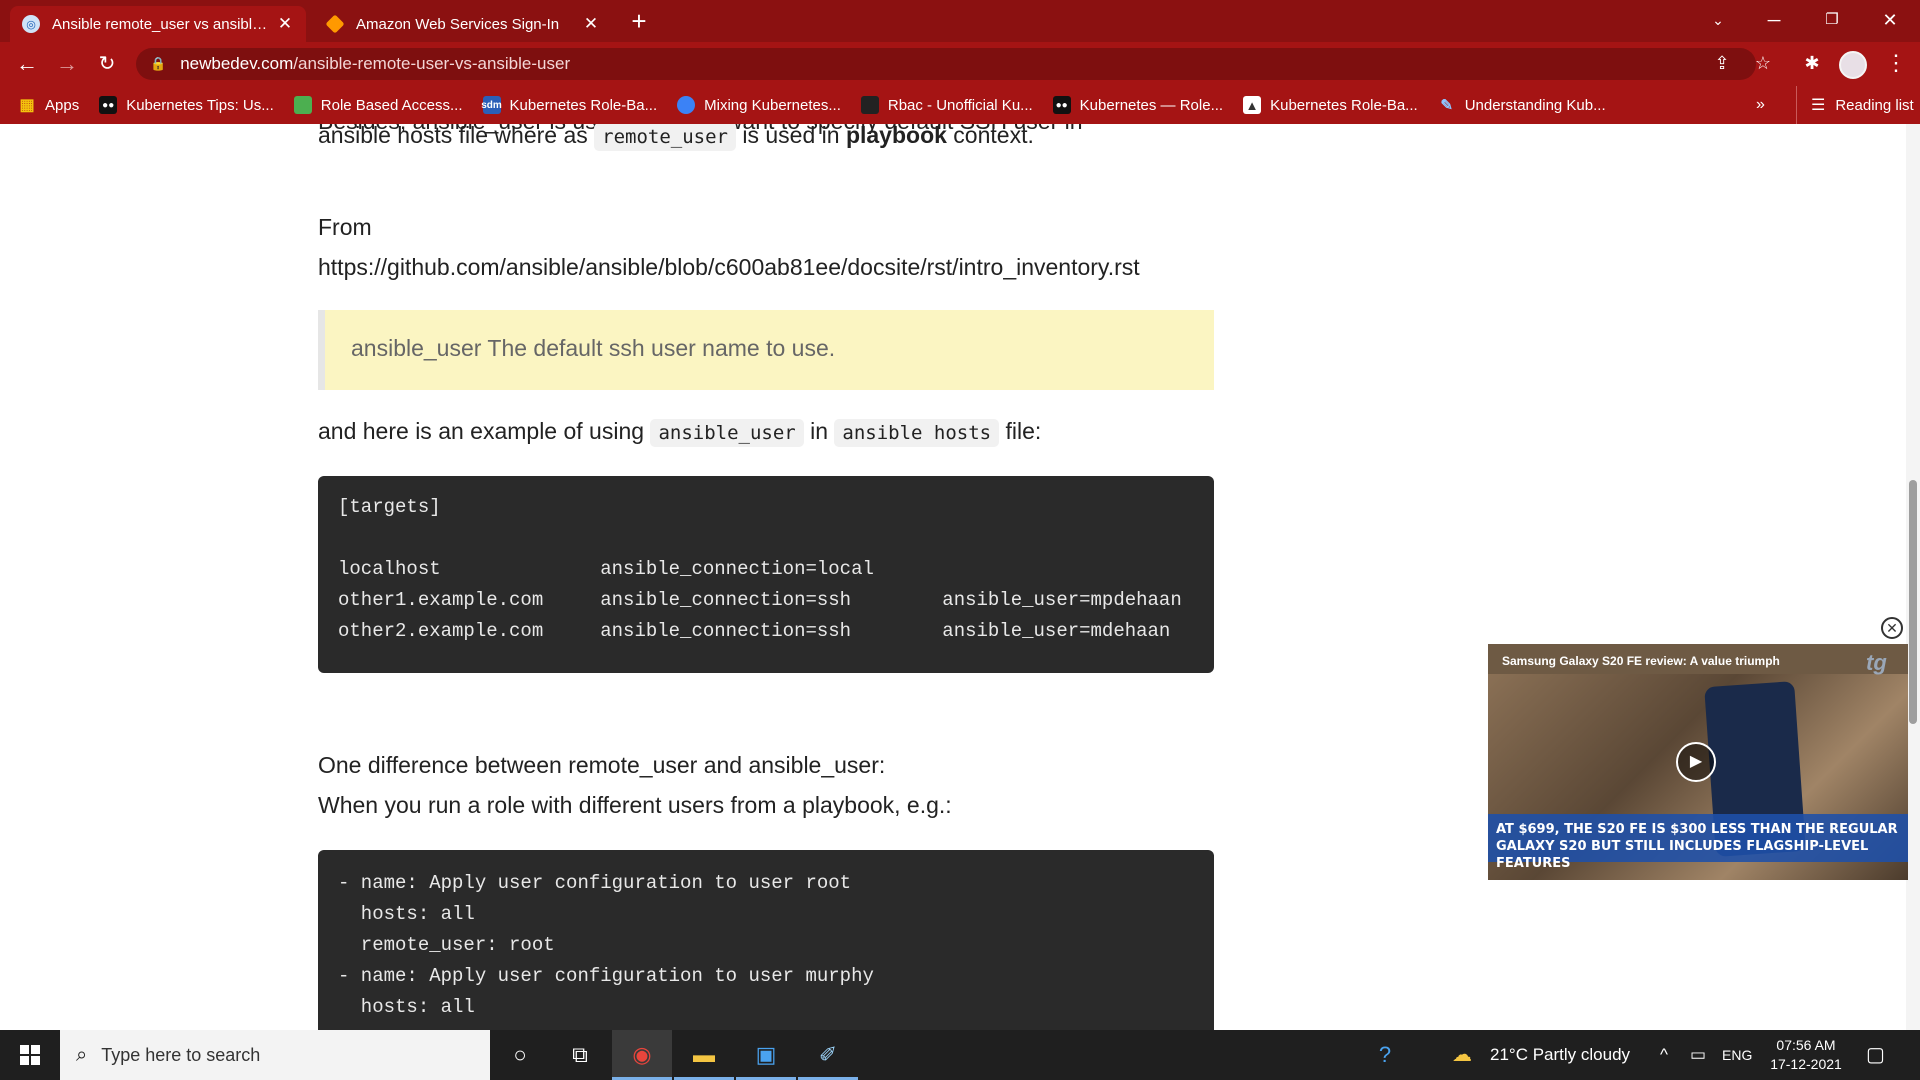 The height and width of the screenshot is (1080, 1920). What do you see at coordinates (108, 105) in the screenshot?
I see `medium-icon: ●●` at bounding box center [108, 105].